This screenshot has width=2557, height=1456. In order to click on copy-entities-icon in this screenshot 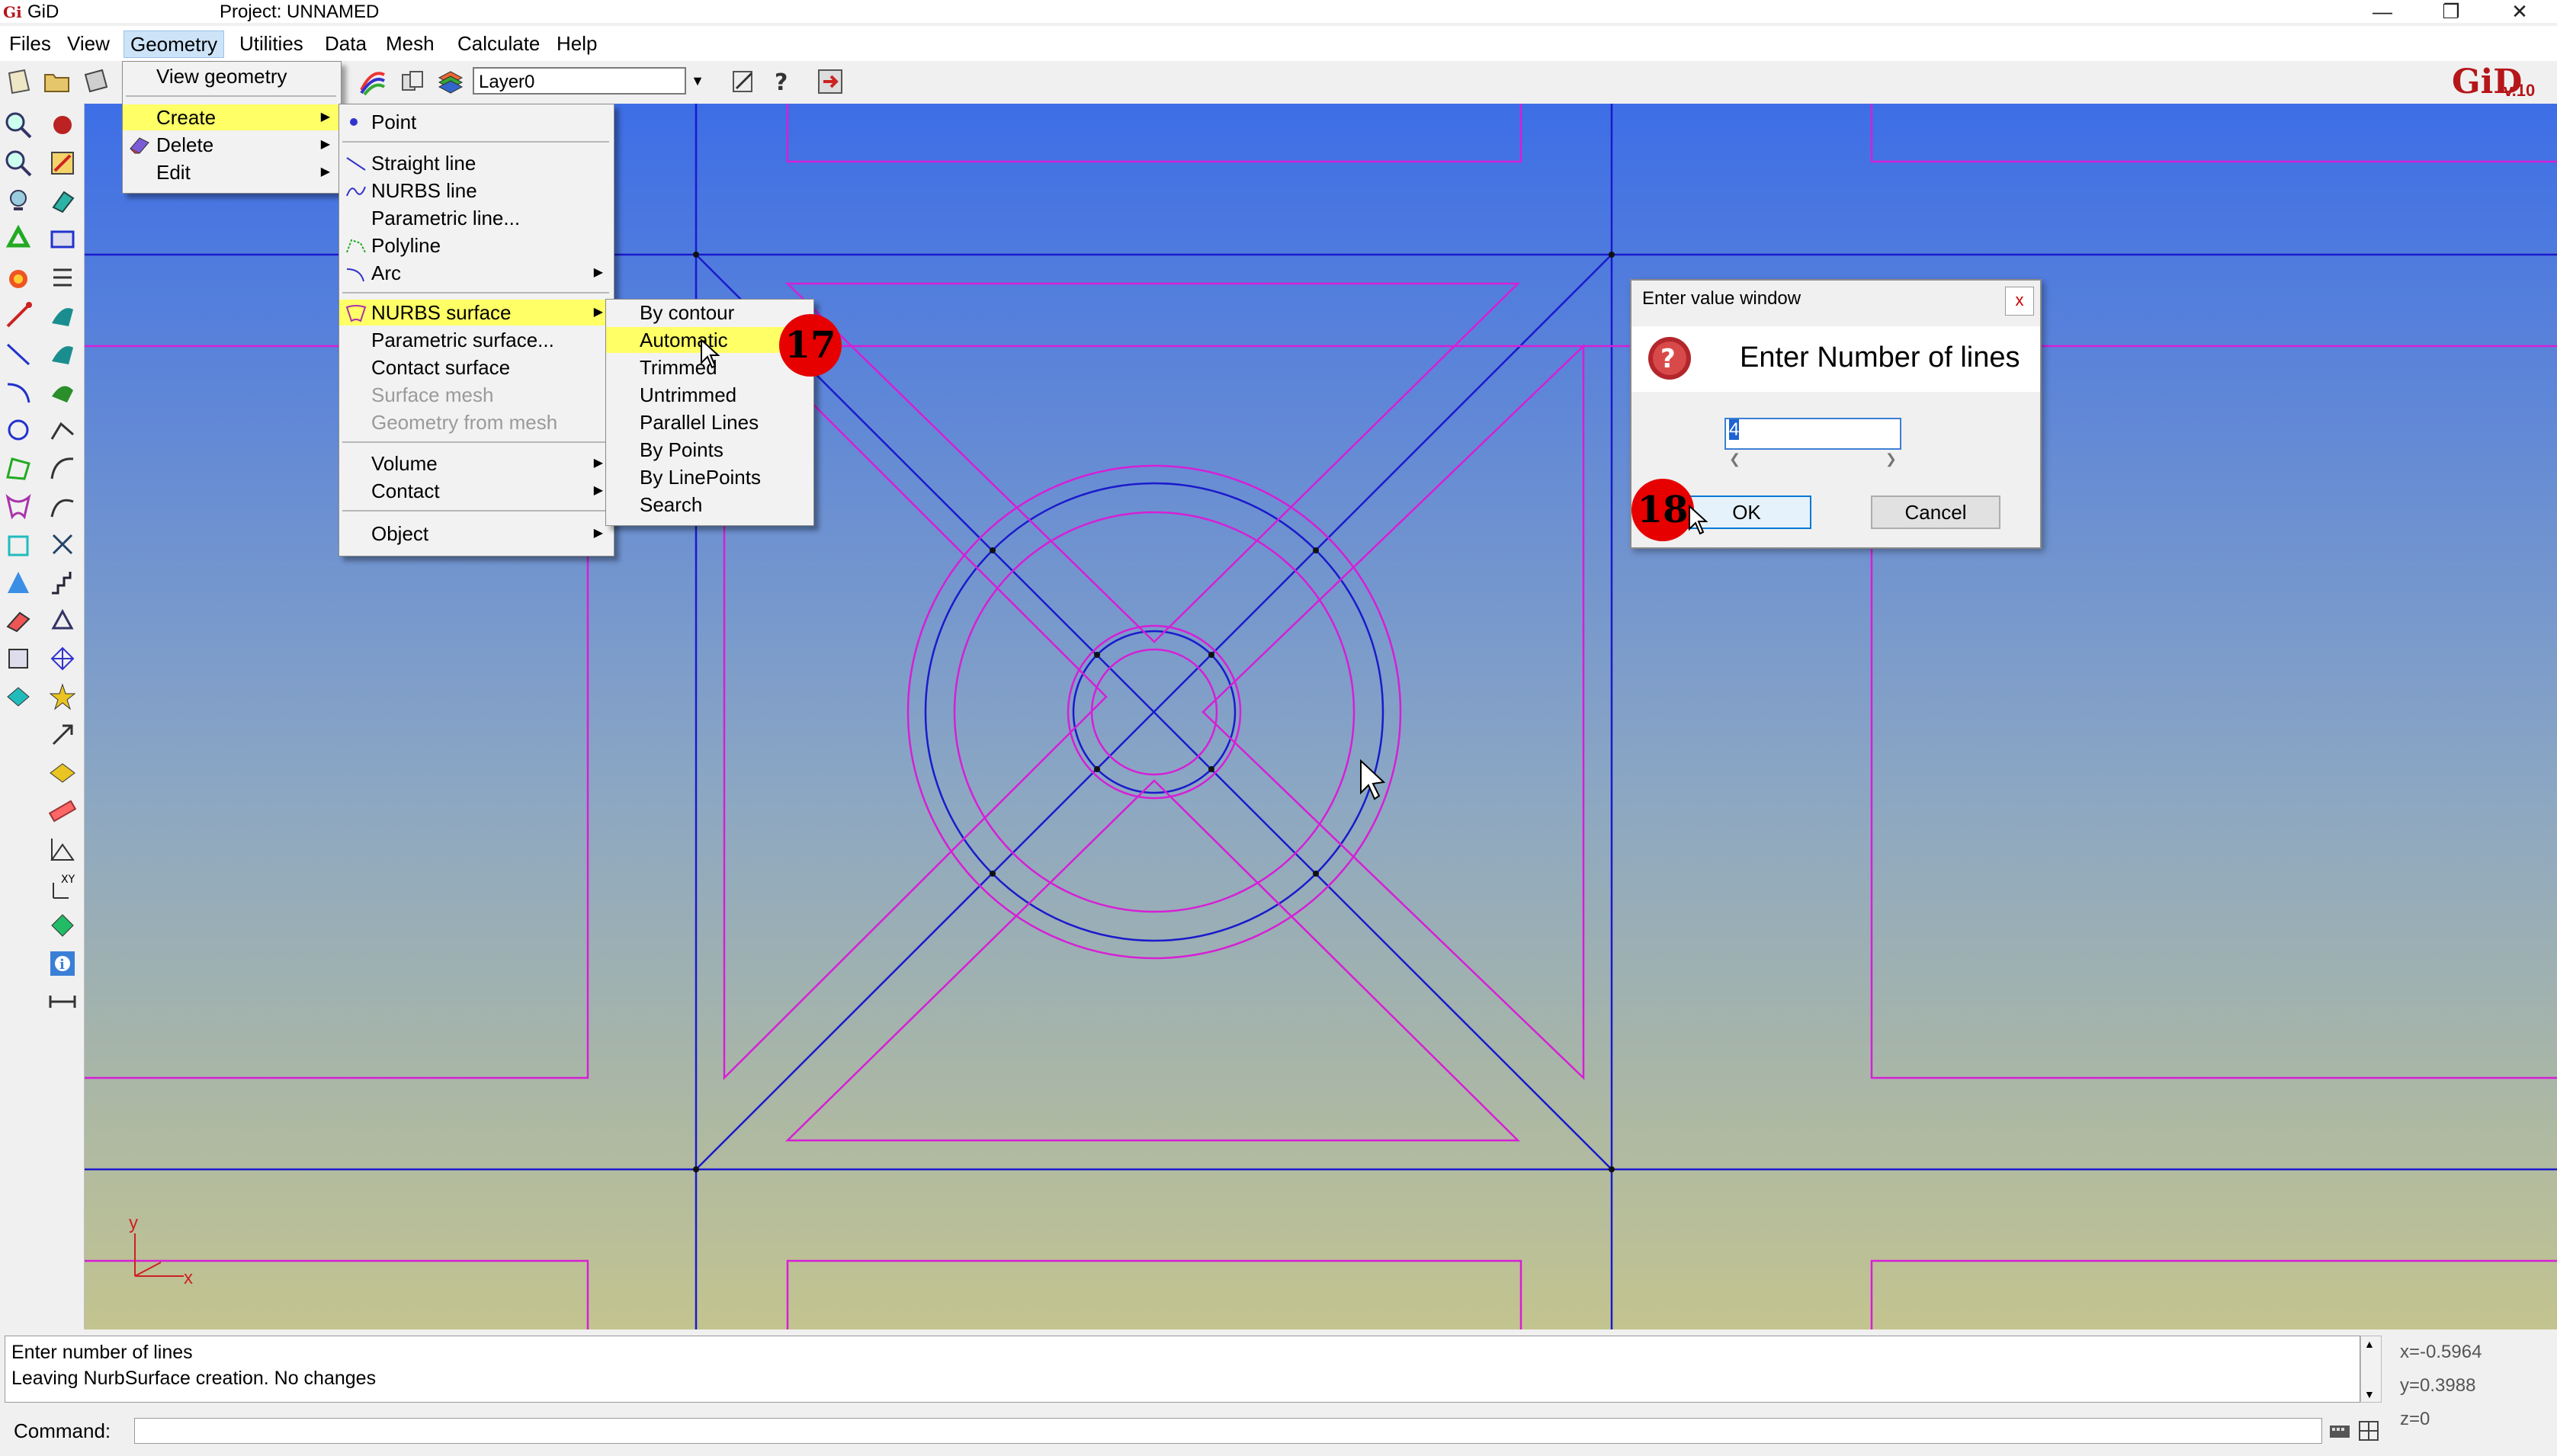, I will do `click(18, 696)`.